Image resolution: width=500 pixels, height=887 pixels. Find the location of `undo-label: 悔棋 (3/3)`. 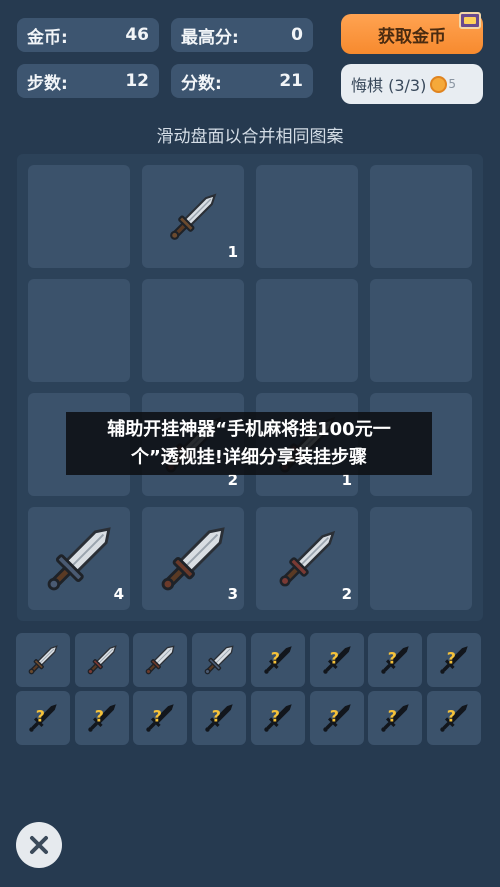

undo-label: 悔棋 (3/3) is located at coordinates (389, 85).